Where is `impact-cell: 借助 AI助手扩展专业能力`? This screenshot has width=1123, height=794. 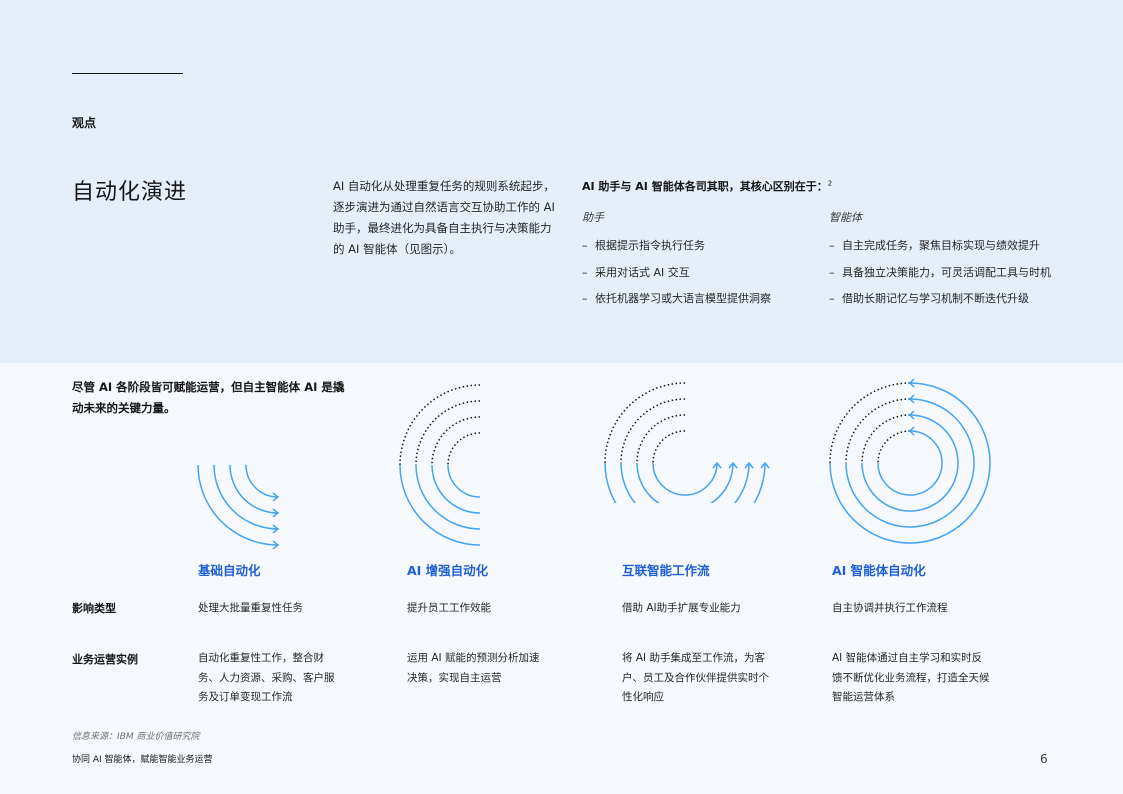 impact-cell: 借助 AI助手扩展专业能力 is located at coordinates (681, 608).